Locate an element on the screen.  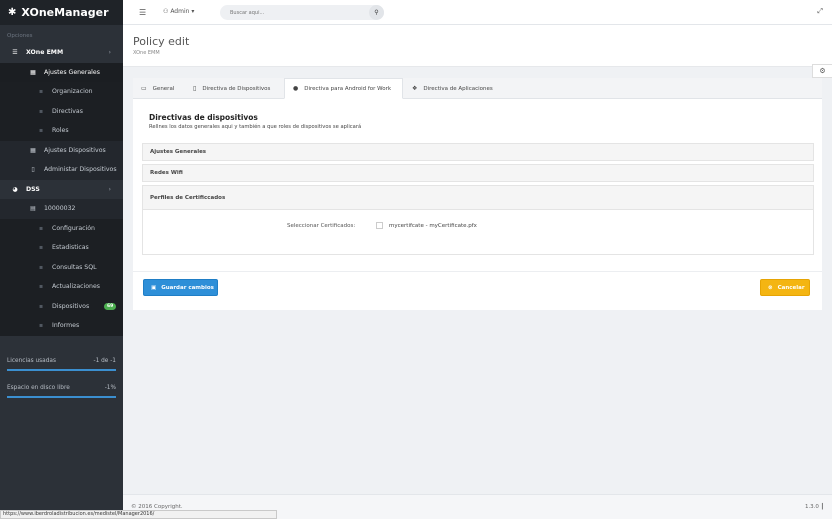
stat-value: -1% is located at coordinates (110, 388).